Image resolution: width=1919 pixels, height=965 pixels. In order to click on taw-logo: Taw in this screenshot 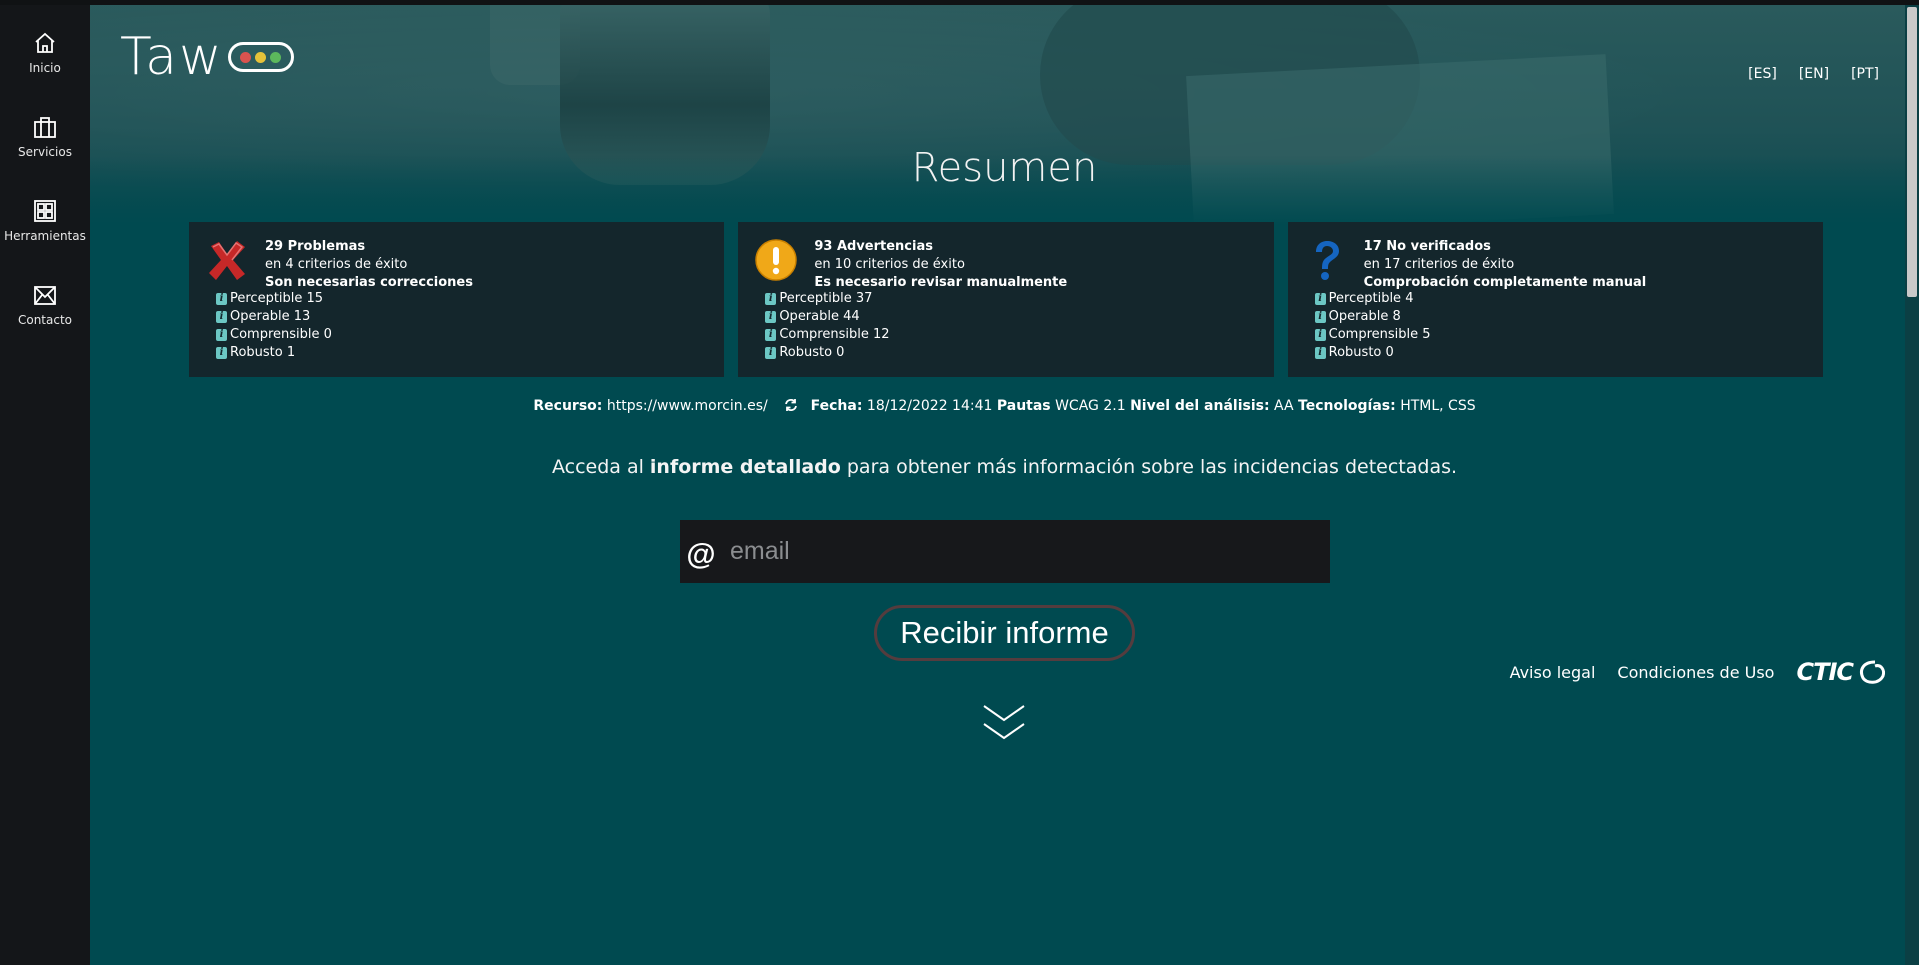, I will do `click(207, 57)`.